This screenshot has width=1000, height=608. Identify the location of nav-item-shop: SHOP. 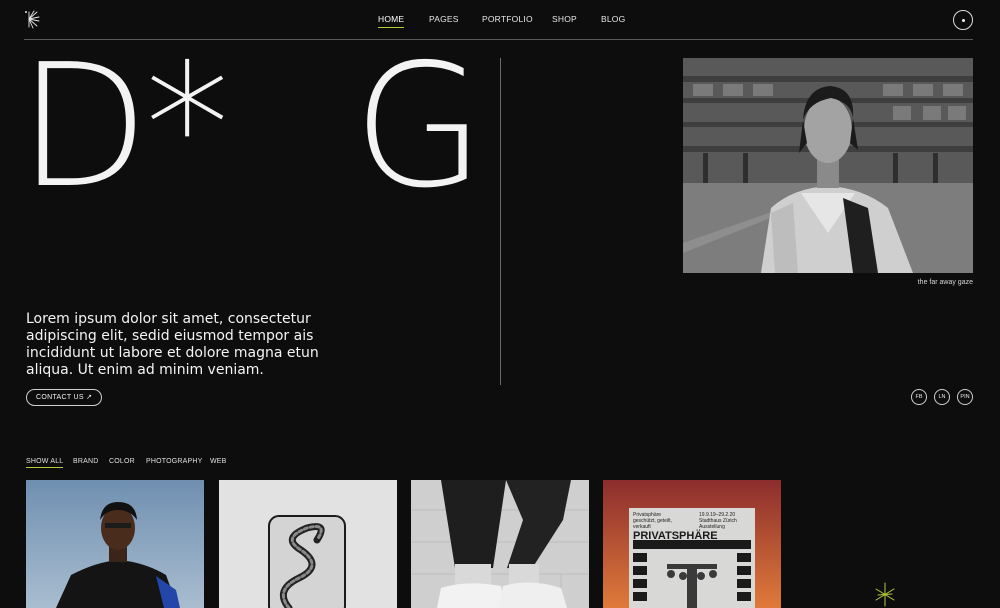
(564, 19).